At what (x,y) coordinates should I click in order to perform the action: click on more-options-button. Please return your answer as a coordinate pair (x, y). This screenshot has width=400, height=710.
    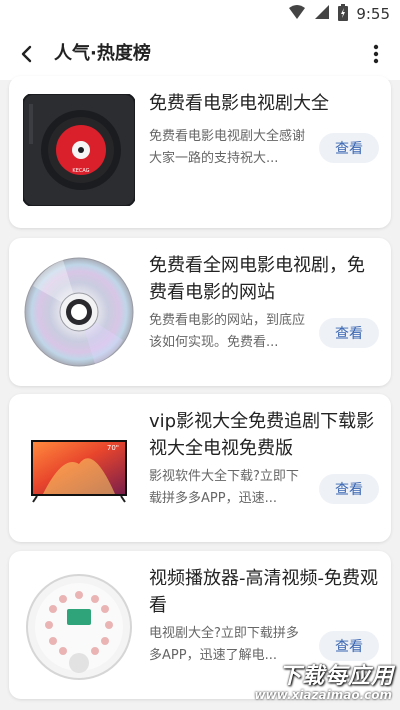
    Looking at the image, I should click on (376, 54).